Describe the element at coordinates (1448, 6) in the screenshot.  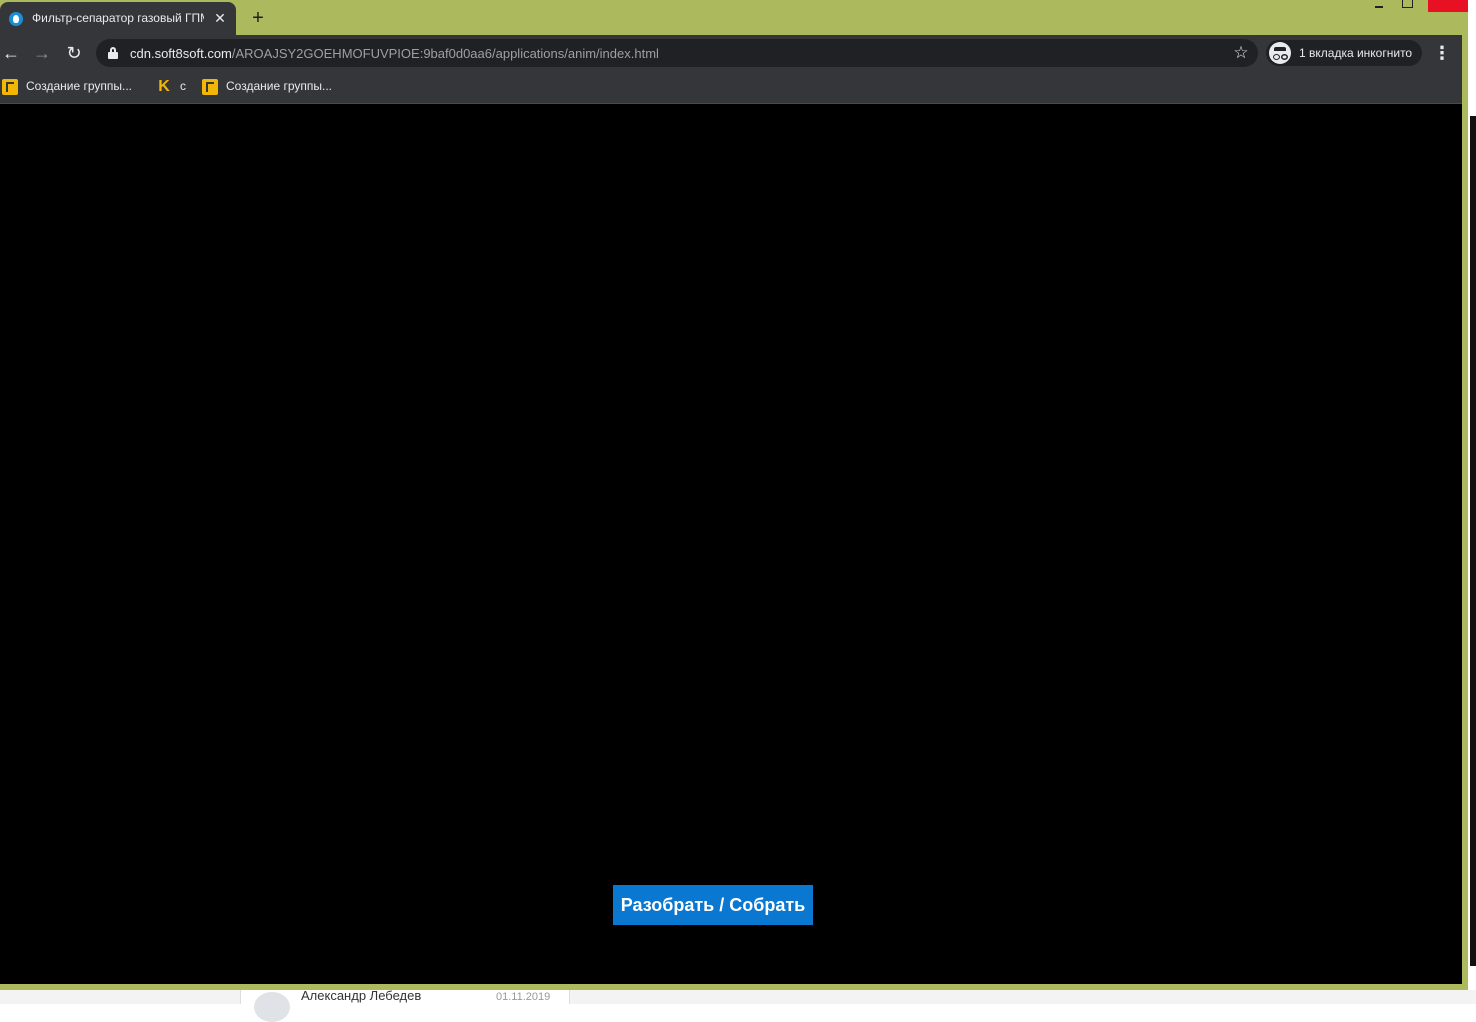
I see `close-window-icon` at that location.